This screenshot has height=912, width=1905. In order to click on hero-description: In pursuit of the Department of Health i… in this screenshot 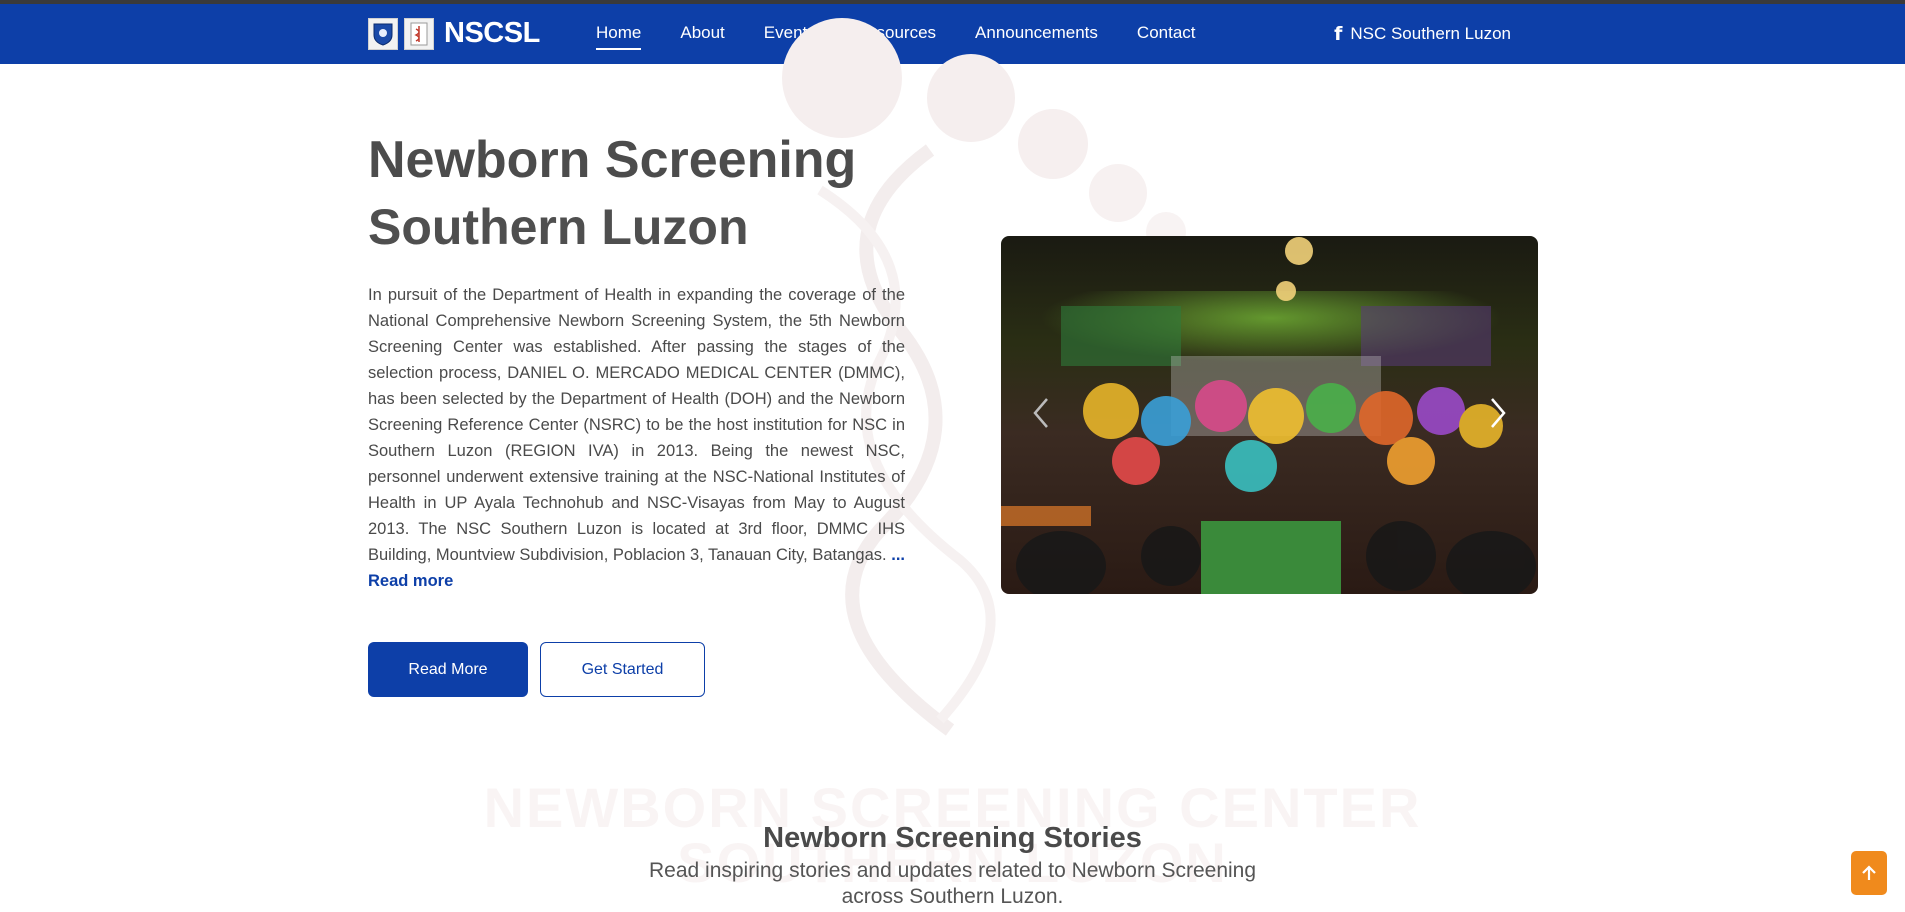, I will do `click(636, 438)`.